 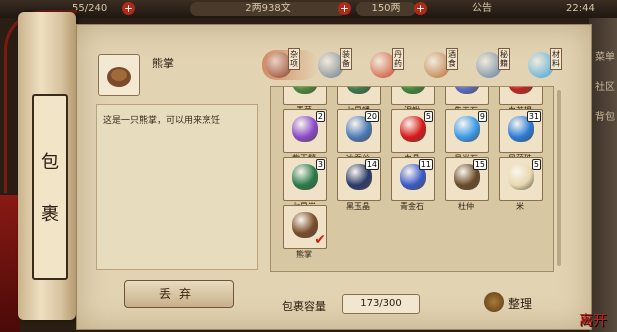 What do you see at coordinates (605, 115) in the screenshot?
I see `side-menu-item: 背包` at bounding box center [605, 115].